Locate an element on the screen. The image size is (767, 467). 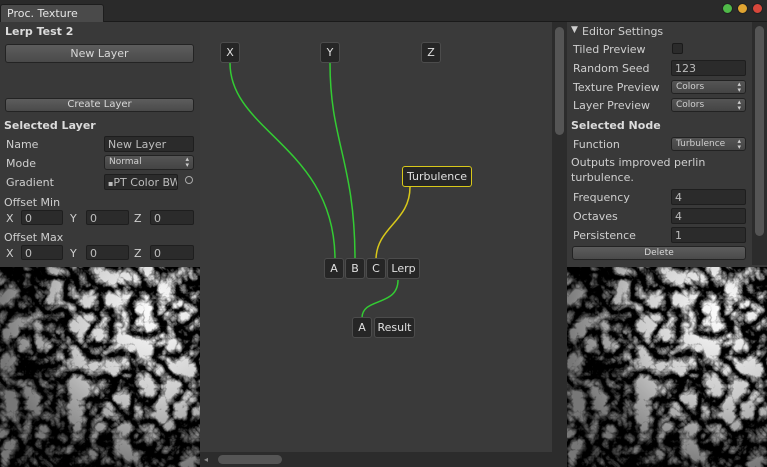
persistence-label: Persistence is located at coordinates (604, 235).